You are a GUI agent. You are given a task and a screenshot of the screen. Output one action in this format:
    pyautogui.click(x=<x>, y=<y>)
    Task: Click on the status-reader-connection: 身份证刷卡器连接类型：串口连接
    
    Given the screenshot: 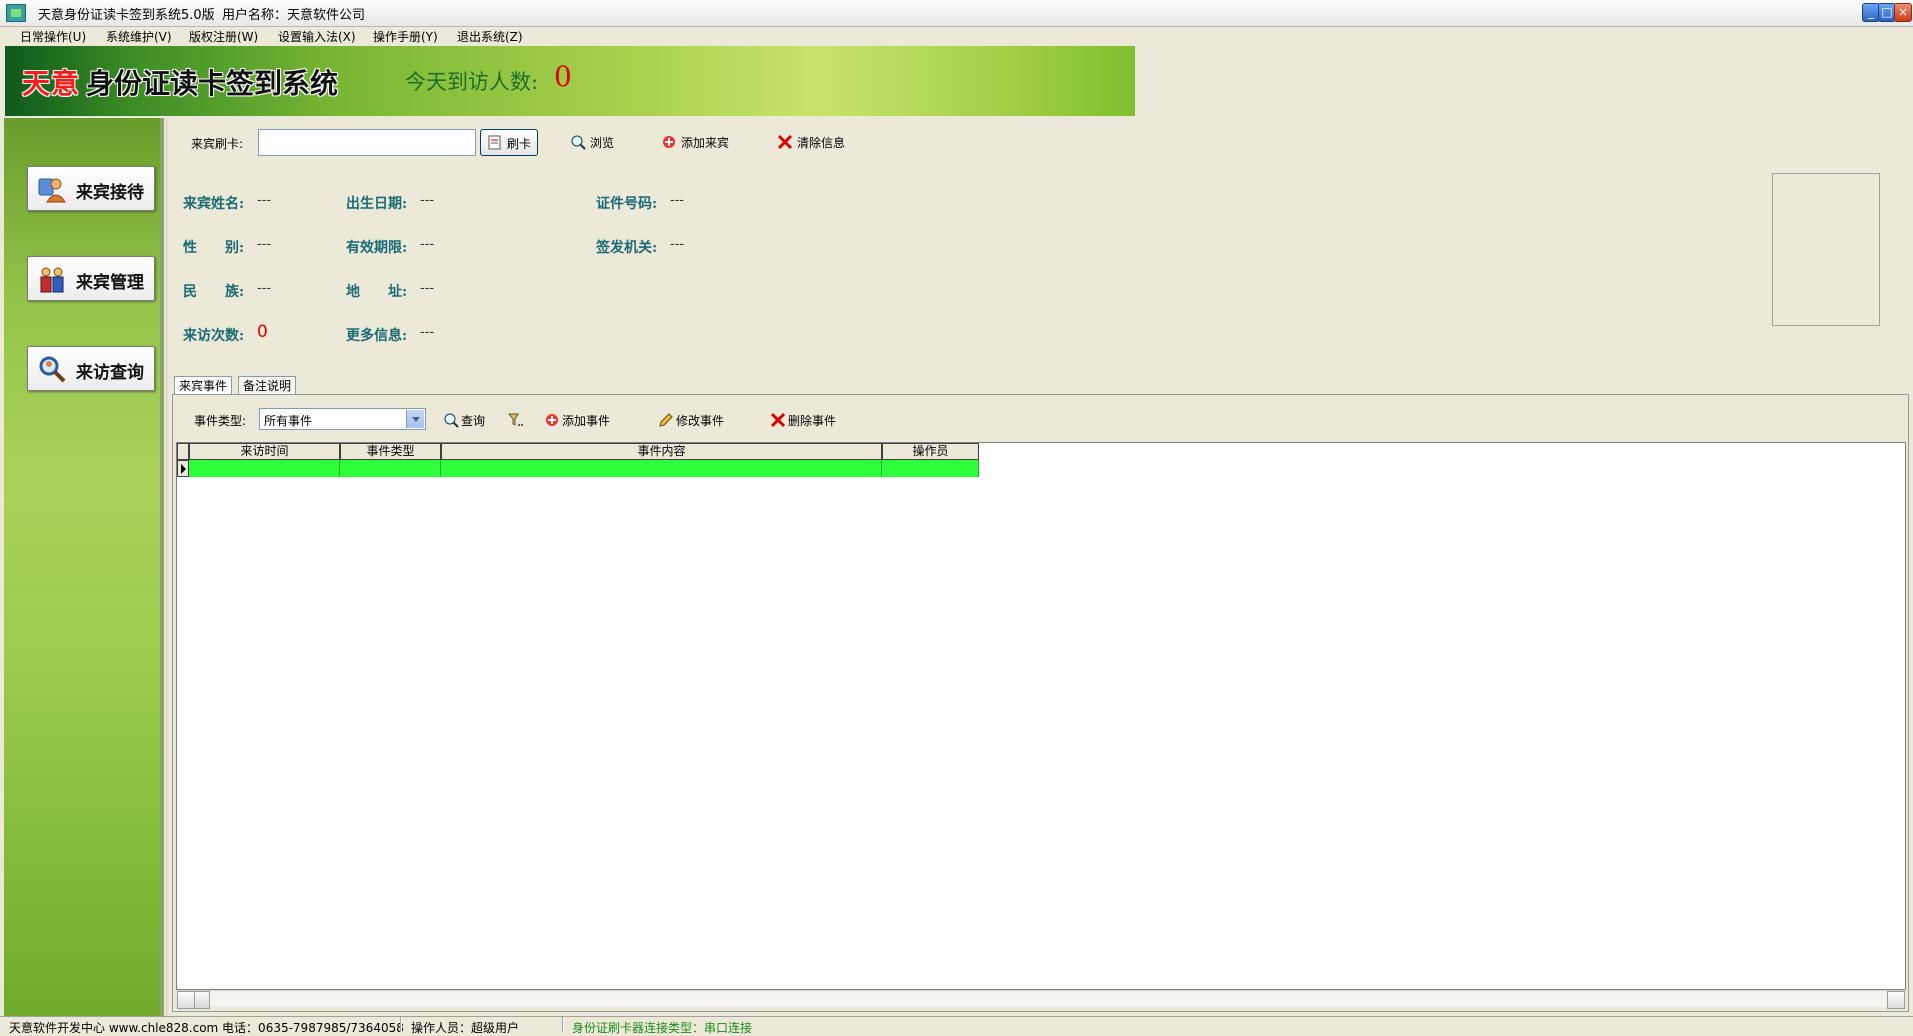 What is the action you would take?
    pyautogui.click(x=662, y=1028)
    